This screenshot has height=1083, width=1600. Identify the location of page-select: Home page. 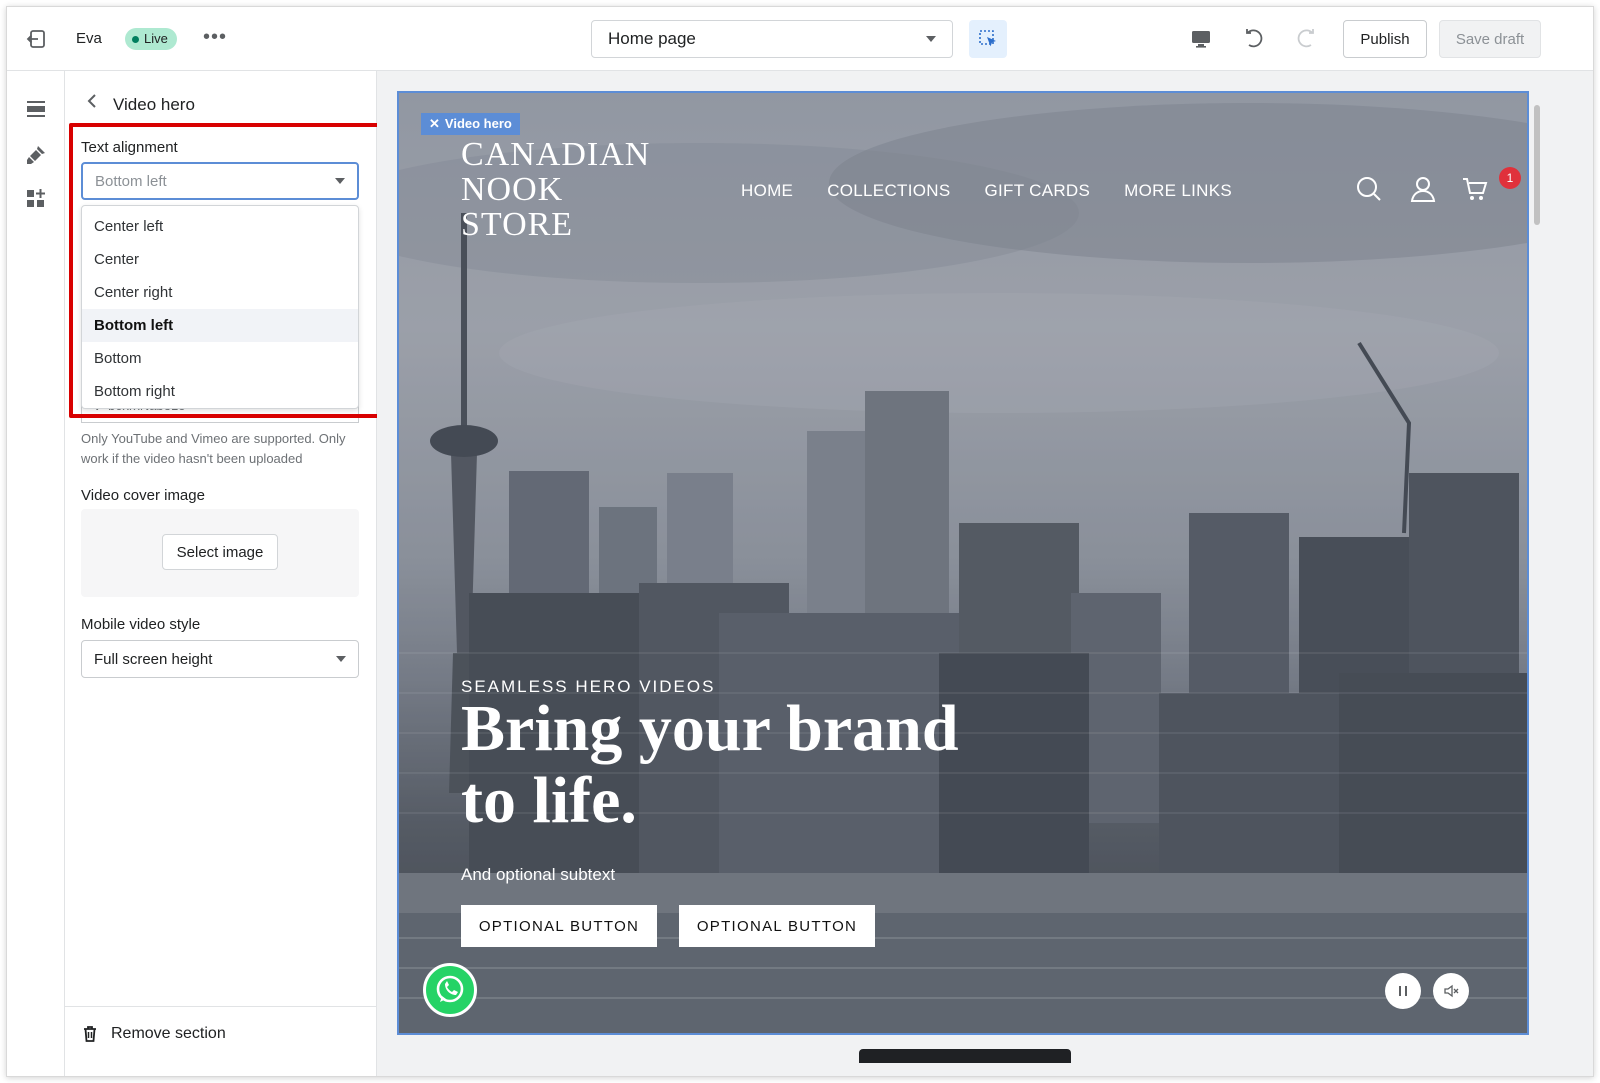
(772, 39).